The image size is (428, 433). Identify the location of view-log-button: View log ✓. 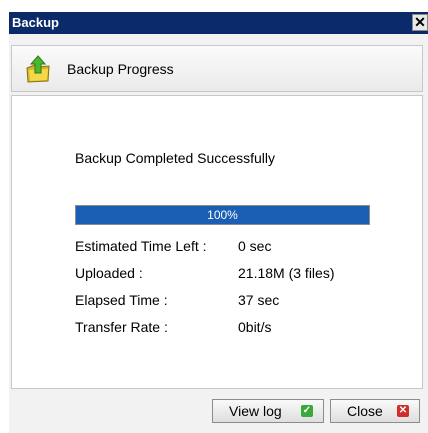
(268, 411).